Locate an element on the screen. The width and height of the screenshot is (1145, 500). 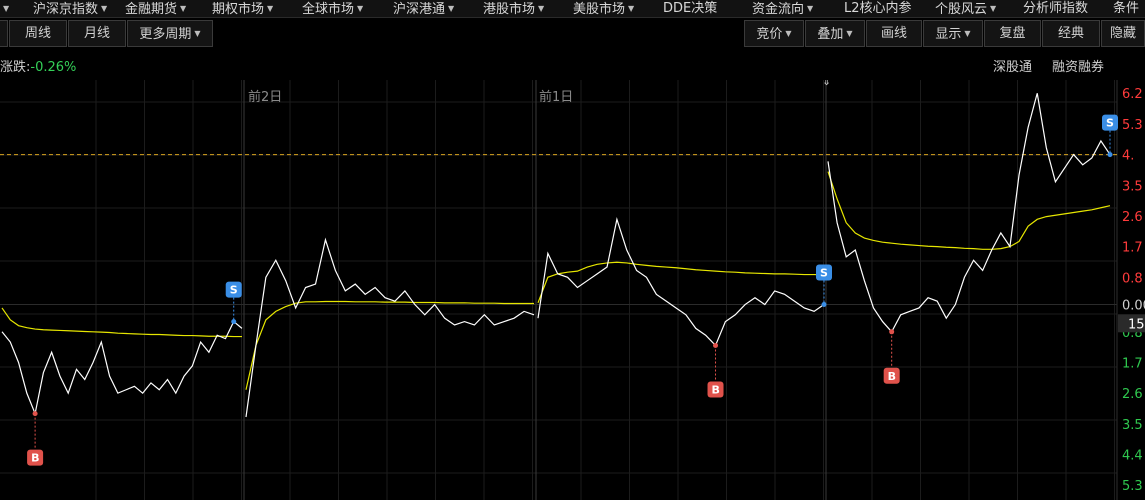
menu-item-10: 个股风云 ▼ is located at coordinates (966, 8).